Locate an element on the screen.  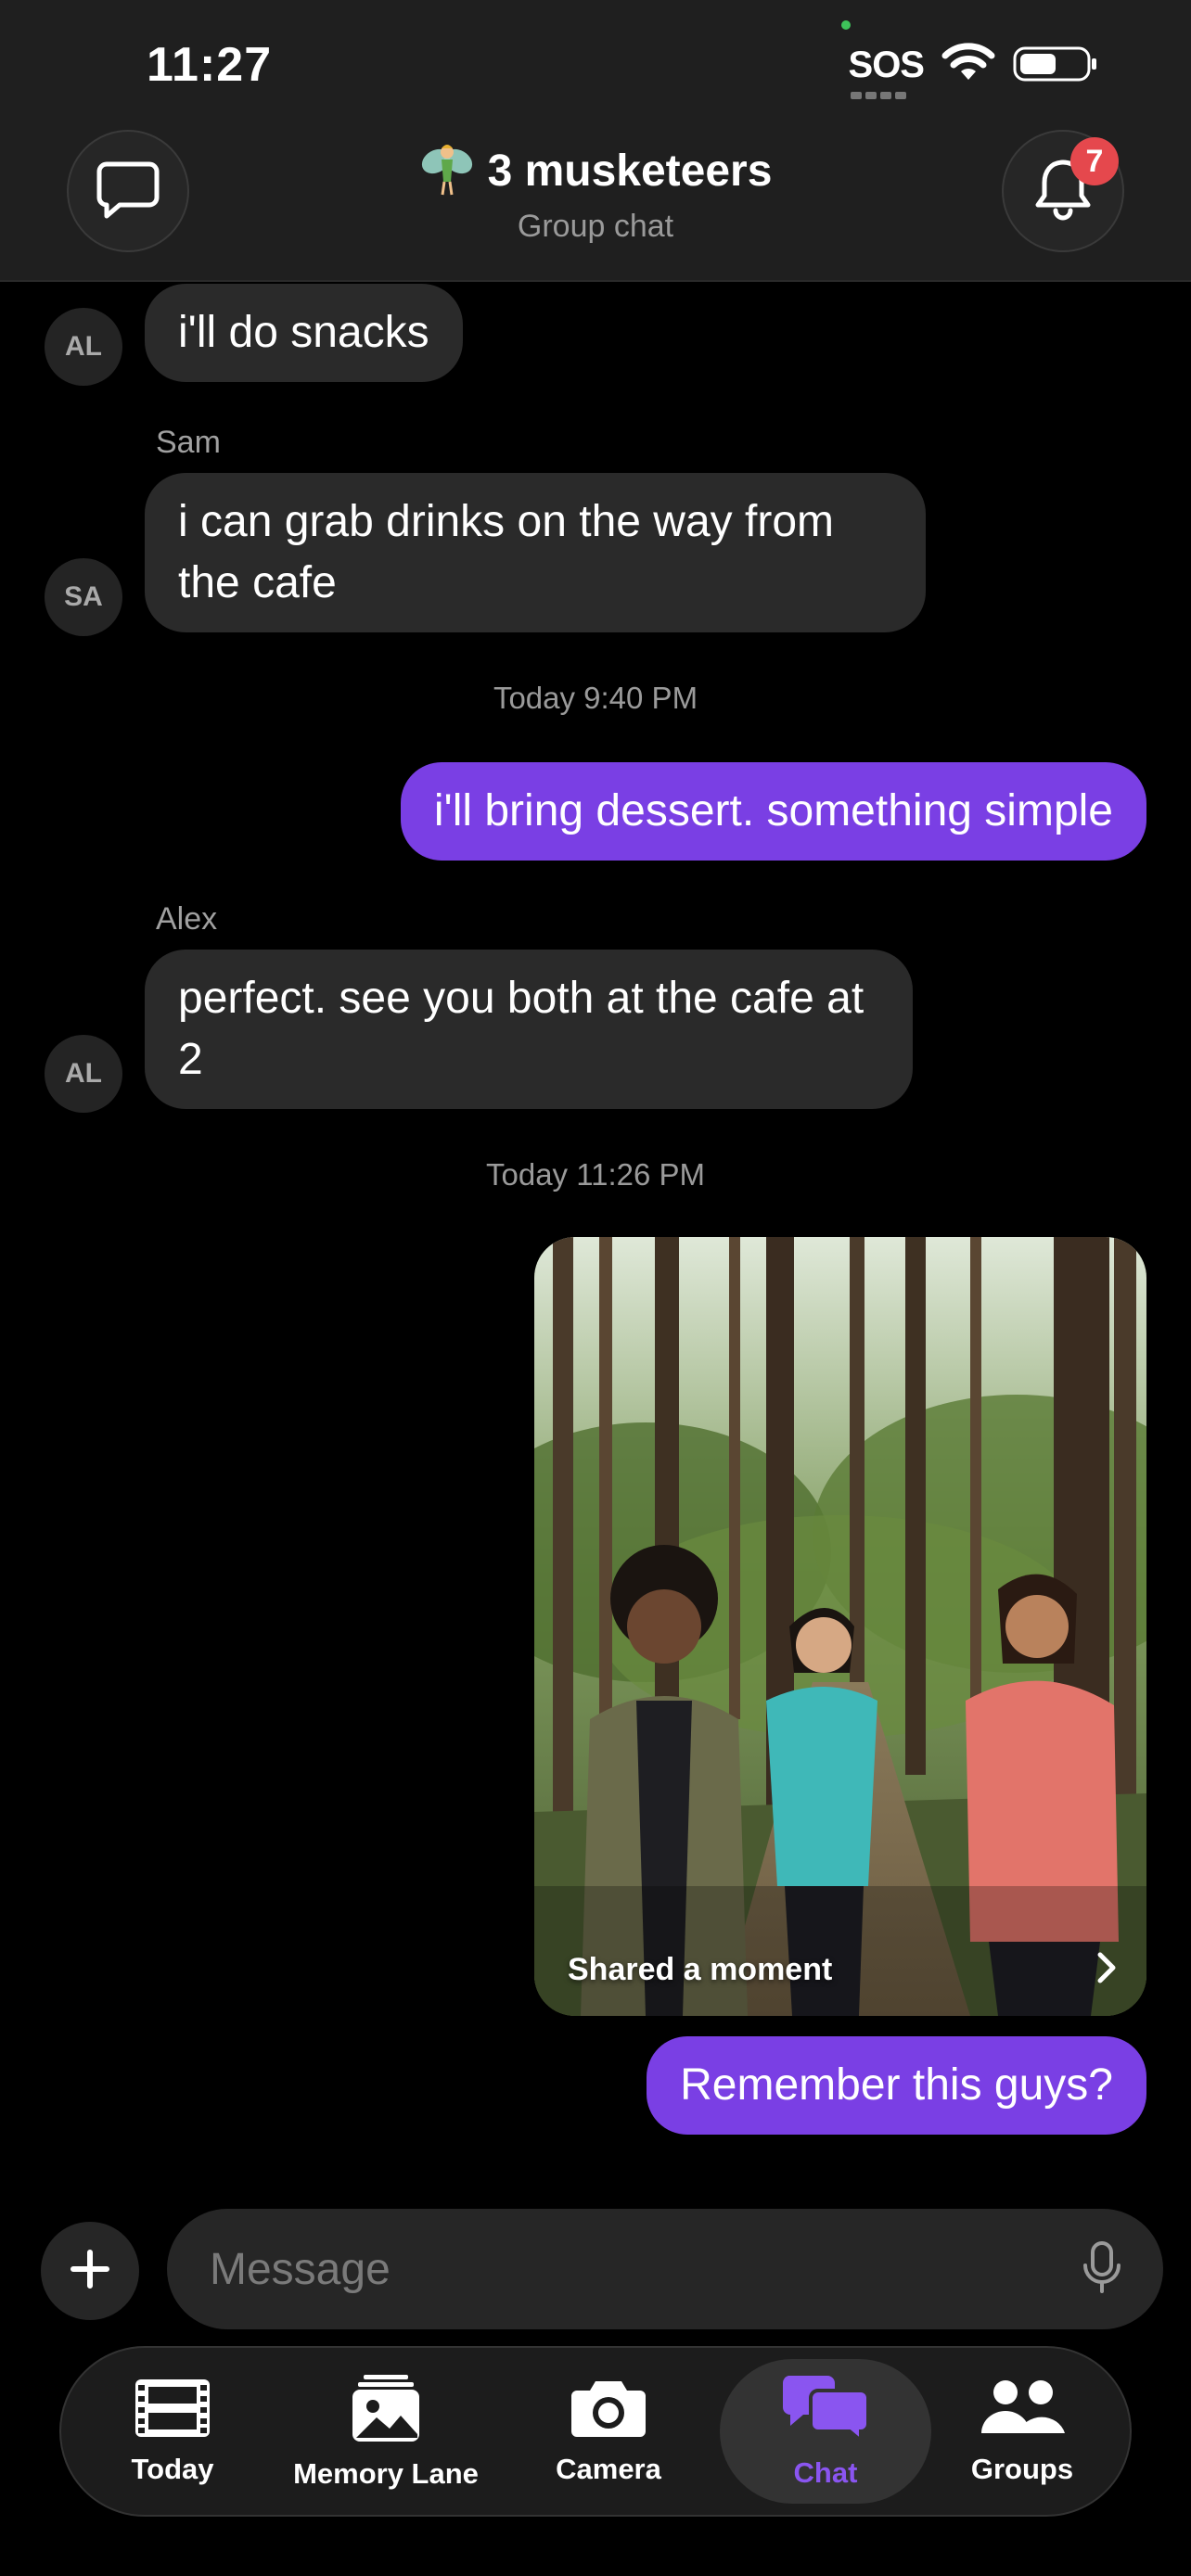
chat-title: 3 musketeers is located at coordinates (630, 171).